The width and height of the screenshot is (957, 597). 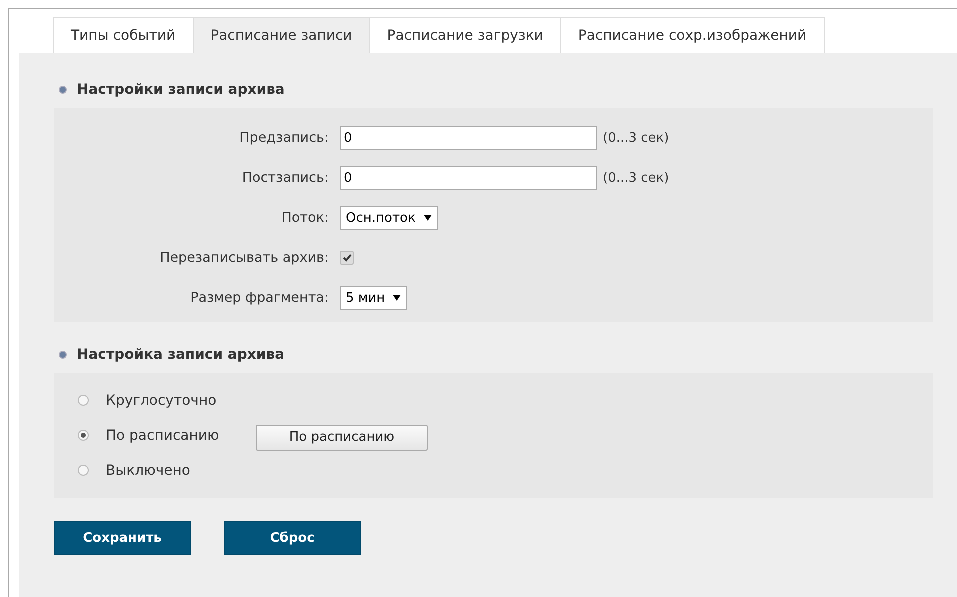 I want to click on dropdown: Осн.поток, so click(x=389, y=218).